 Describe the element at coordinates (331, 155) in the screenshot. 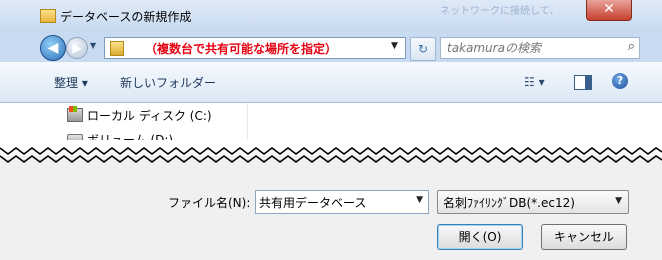

I see `torn-edge-divider` at that location.